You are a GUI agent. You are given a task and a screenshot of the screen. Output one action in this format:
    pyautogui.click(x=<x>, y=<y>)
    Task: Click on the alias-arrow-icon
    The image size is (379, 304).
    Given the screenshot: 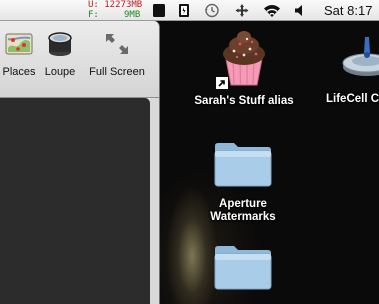 What is the action you would take?
    pyautogui.click(x=222, y=83)
    